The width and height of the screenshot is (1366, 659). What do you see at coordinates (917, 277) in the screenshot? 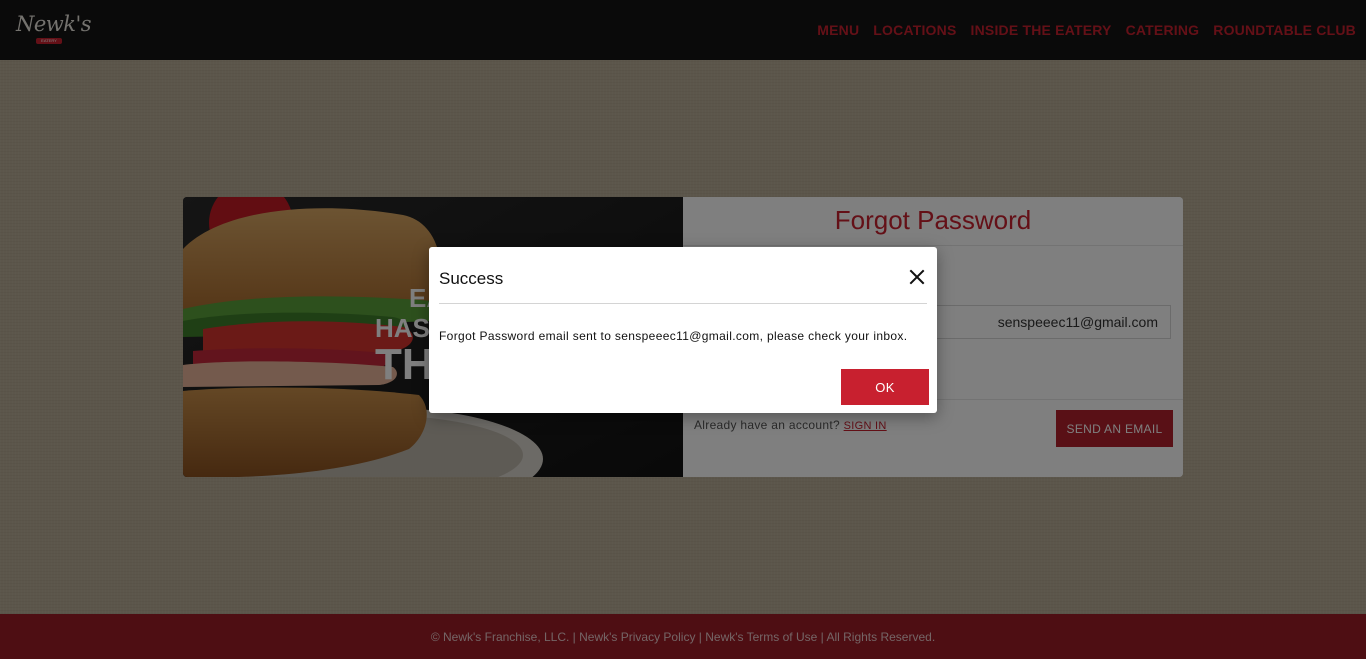
I see `close-icon` at bounding box center [917, 277].